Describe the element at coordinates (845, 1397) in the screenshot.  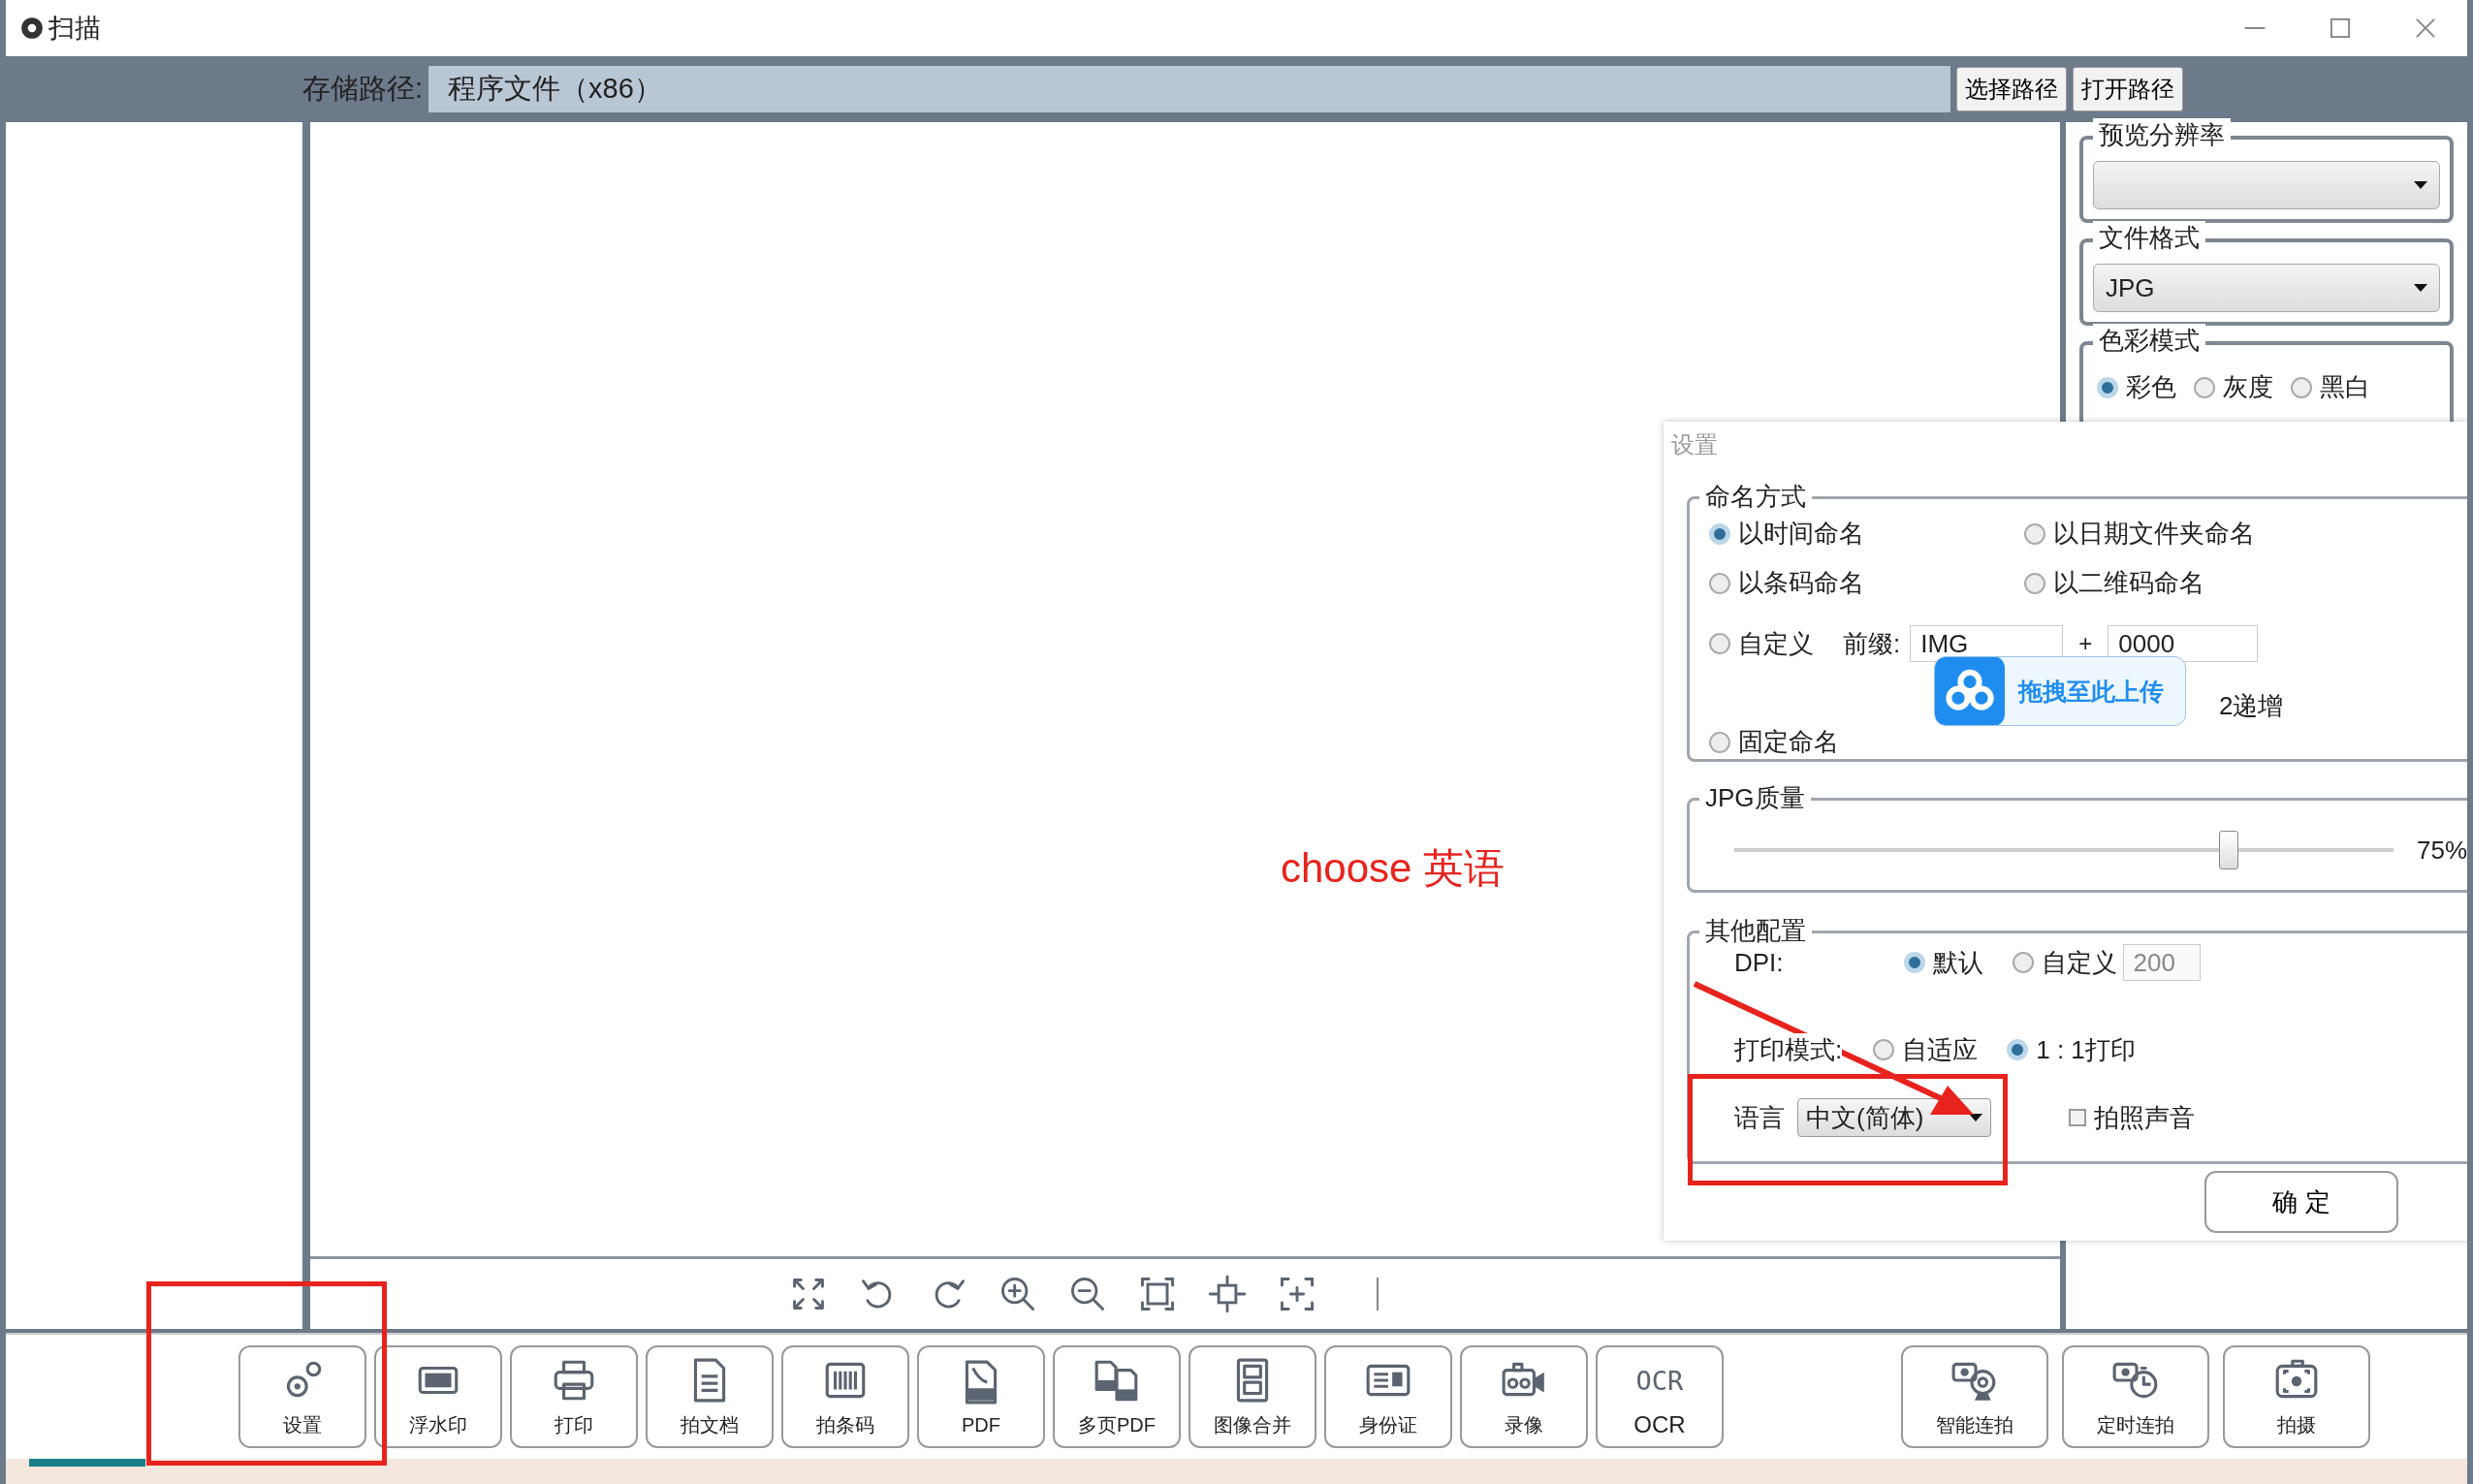
I see `toolbar-button: 拍条码` at that location.